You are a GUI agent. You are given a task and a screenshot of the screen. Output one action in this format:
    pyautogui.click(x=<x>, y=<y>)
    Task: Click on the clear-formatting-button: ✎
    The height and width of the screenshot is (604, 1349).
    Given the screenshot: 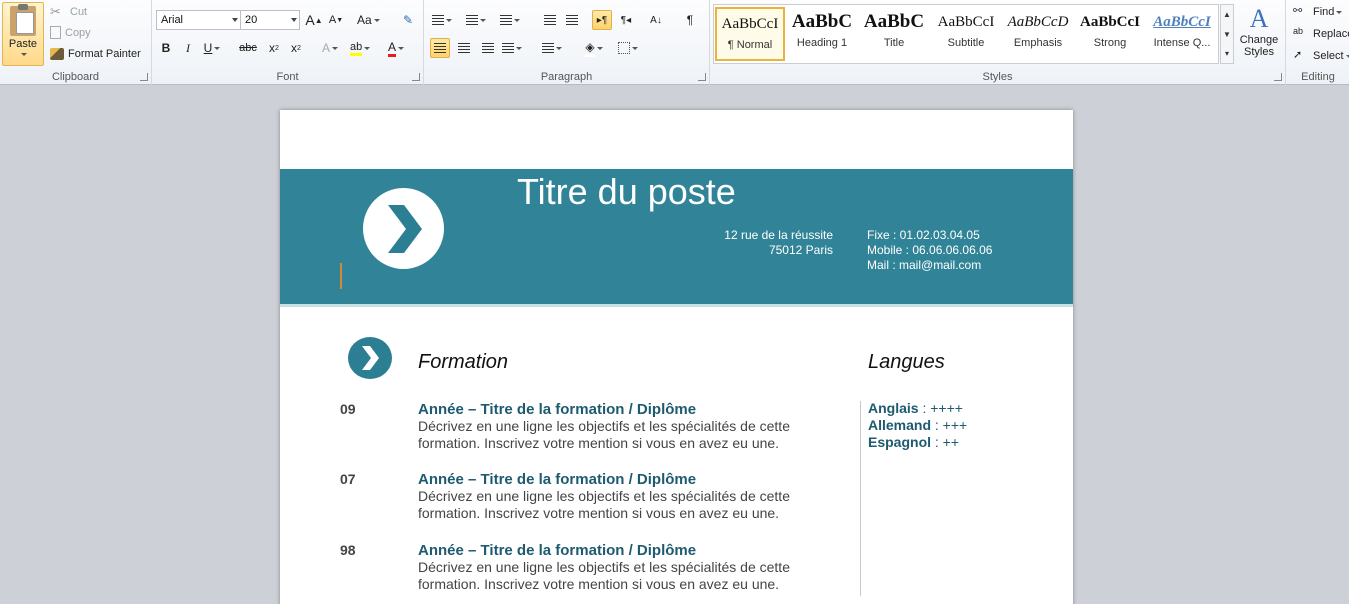 What is the action you would take?
    pyautogui.click(x=408, y=20)
    